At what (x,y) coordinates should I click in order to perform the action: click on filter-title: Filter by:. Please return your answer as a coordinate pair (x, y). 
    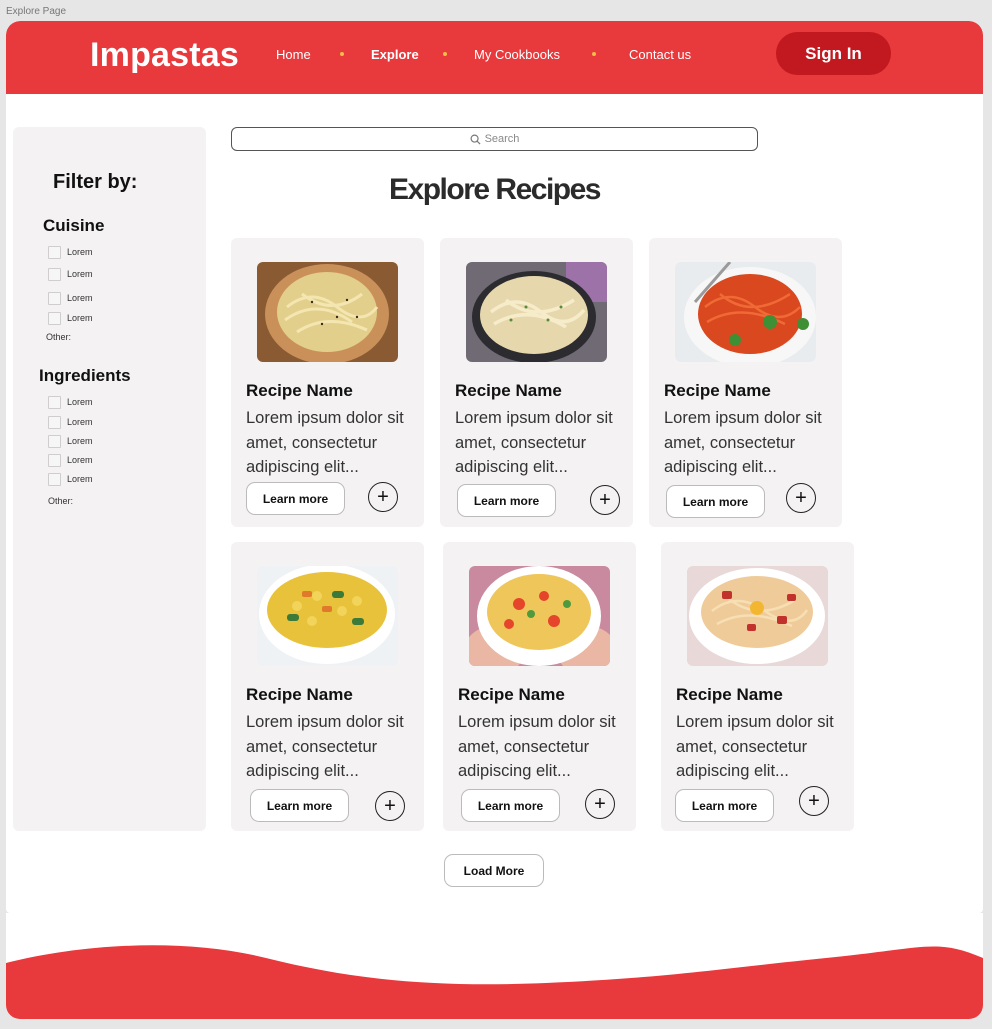
    Looking at the image, I should click on (95, 182).